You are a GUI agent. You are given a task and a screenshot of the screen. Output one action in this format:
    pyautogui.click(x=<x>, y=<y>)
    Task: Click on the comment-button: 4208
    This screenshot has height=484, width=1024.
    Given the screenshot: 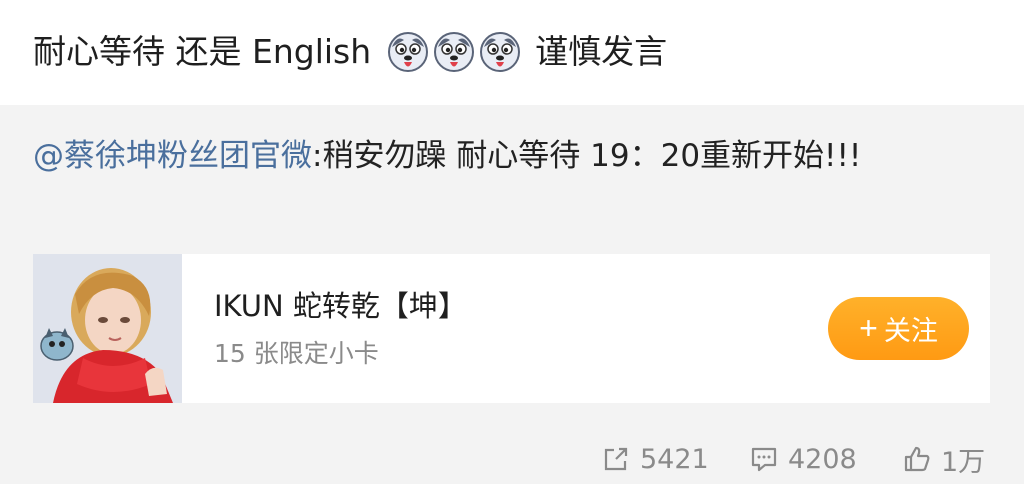 What is the action you would take?
    pyautogui.click(x=803, y=459)
    